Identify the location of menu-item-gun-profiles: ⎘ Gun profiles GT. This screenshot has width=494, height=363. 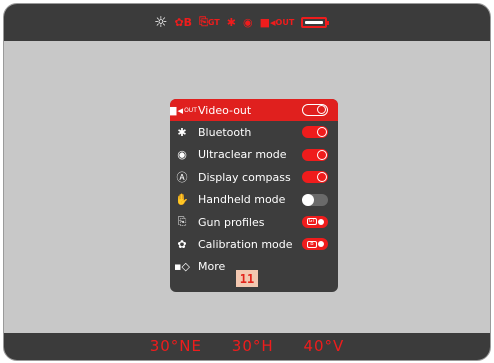
(254, 222).